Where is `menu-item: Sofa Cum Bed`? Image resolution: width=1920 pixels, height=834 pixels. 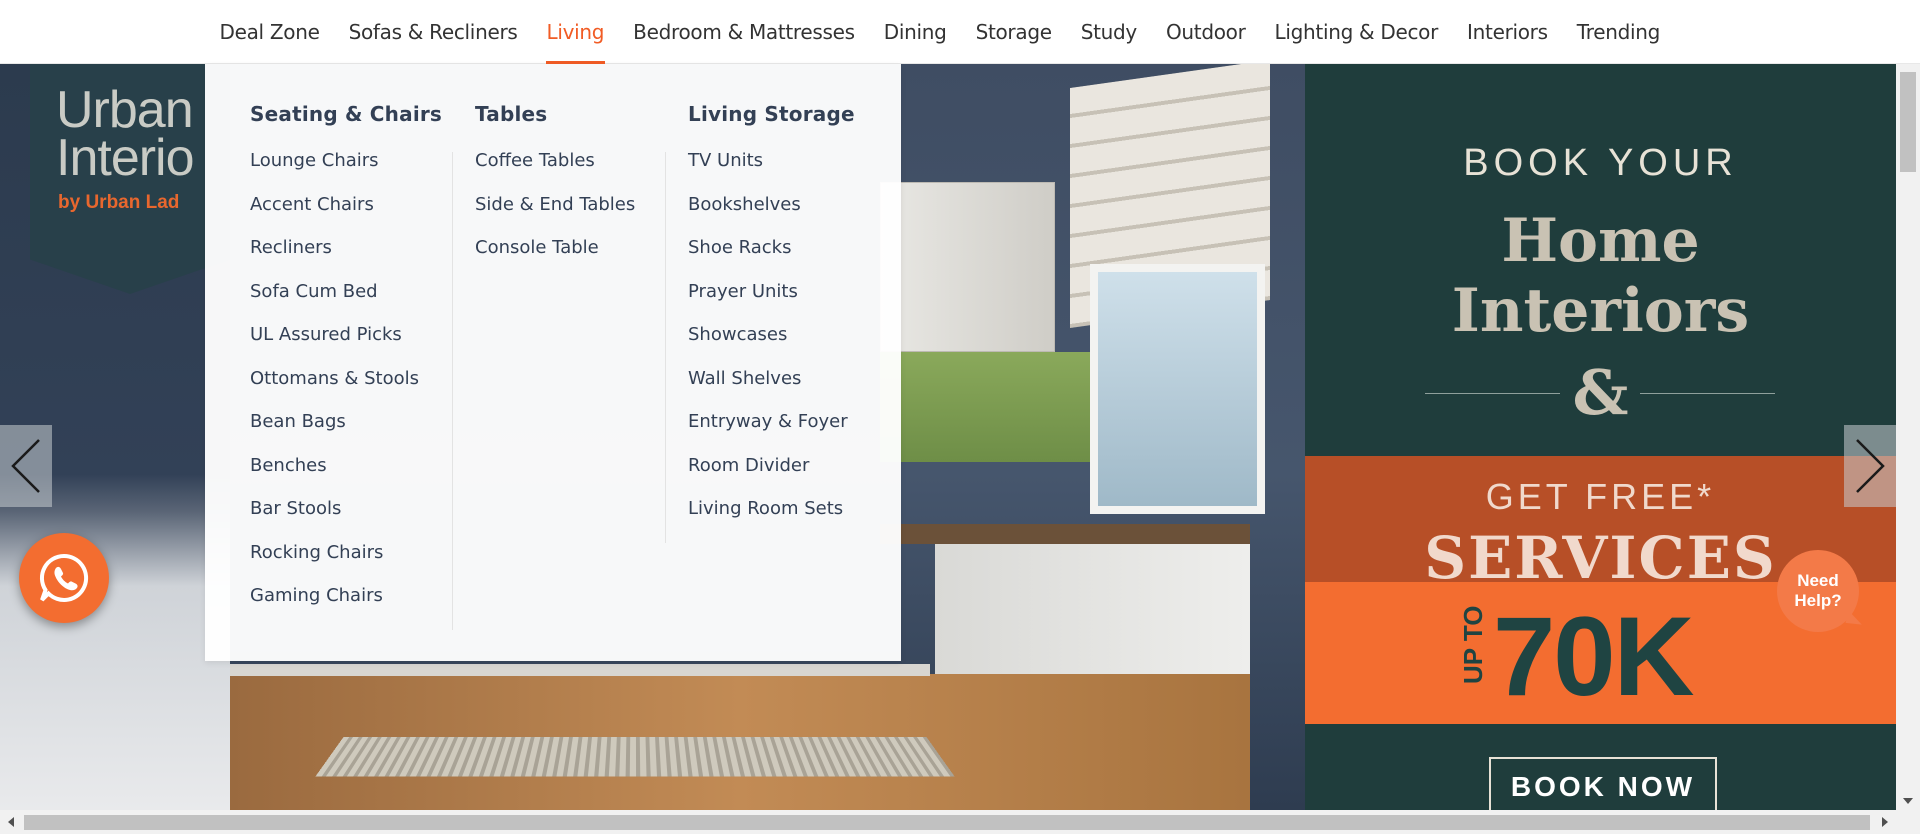
menu-item: Sofa Cum Bed is located at coordinates (334, 301).